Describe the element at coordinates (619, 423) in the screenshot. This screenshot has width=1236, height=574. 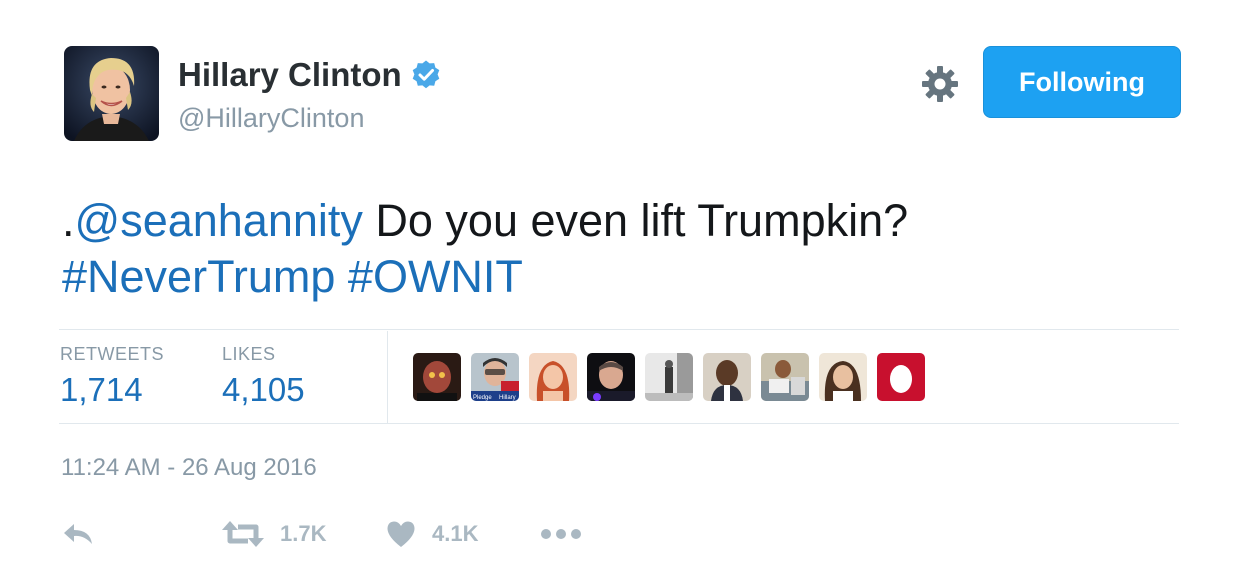
I see `divider-bottom` at that location.